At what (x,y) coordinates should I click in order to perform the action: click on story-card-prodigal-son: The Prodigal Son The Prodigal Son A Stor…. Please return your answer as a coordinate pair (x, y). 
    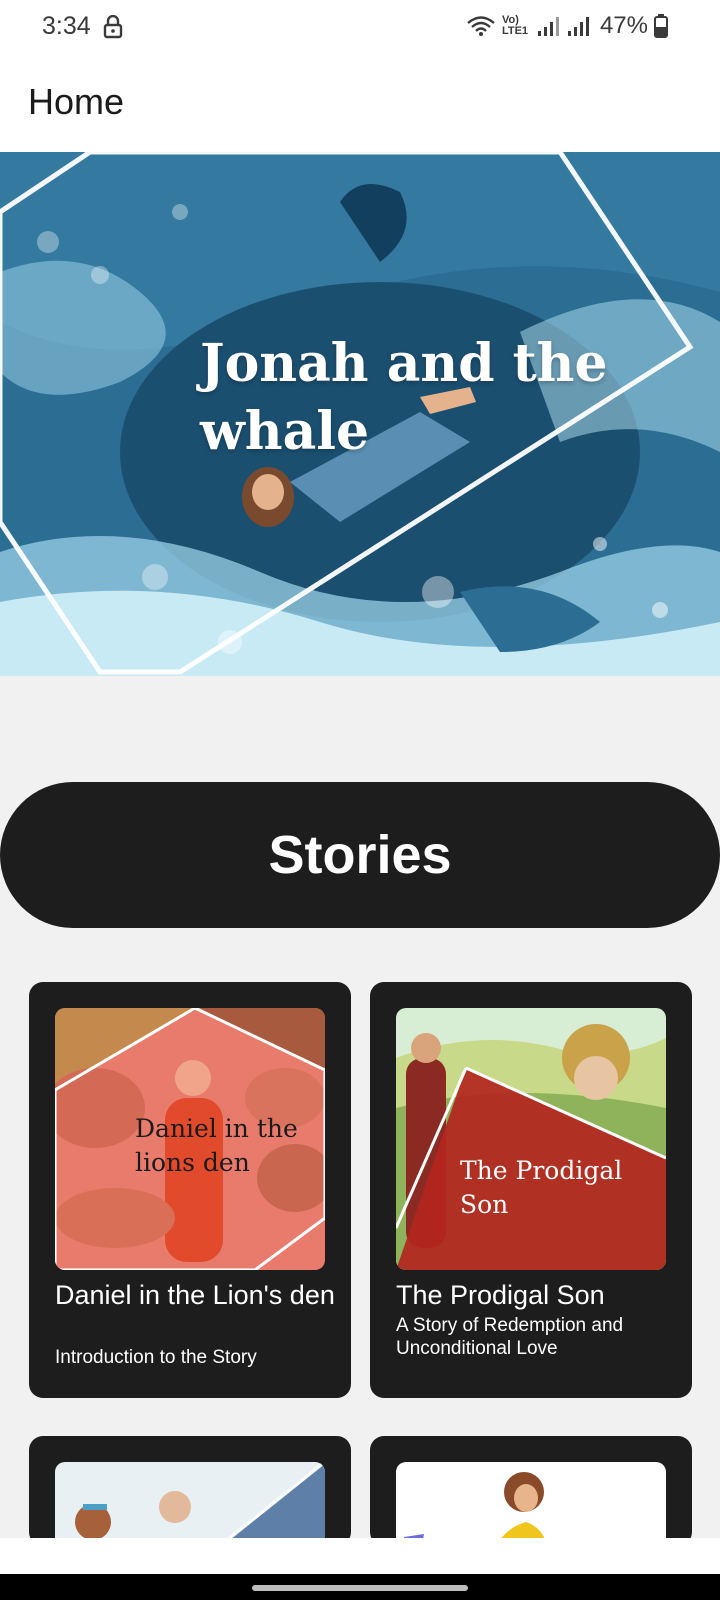
    Looking at the image, I should click on (531, 1190).